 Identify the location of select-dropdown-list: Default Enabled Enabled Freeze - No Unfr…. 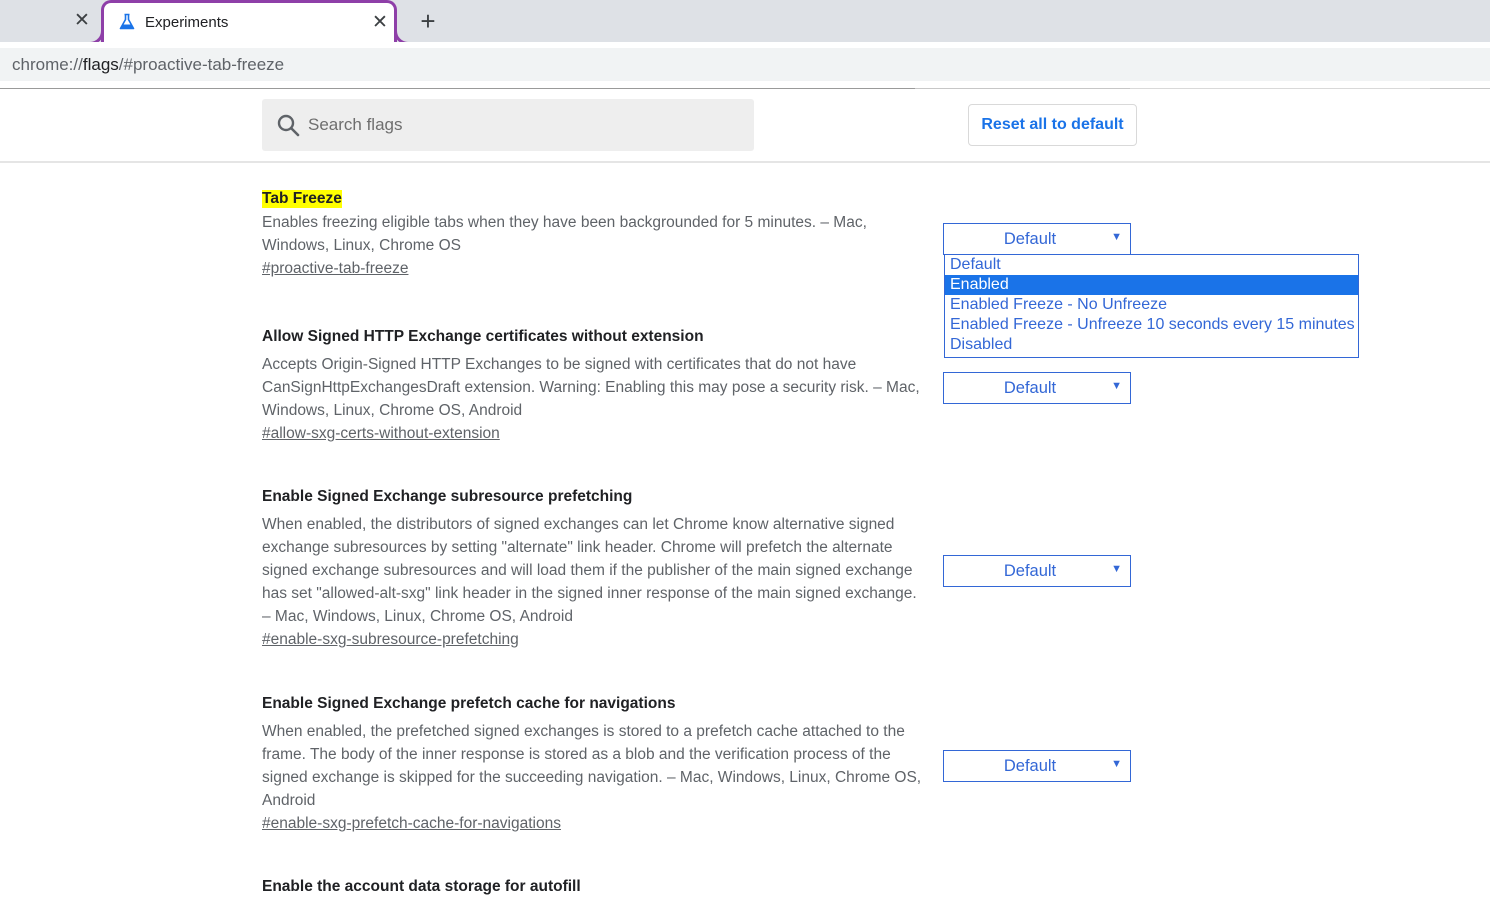
(1151, 306).